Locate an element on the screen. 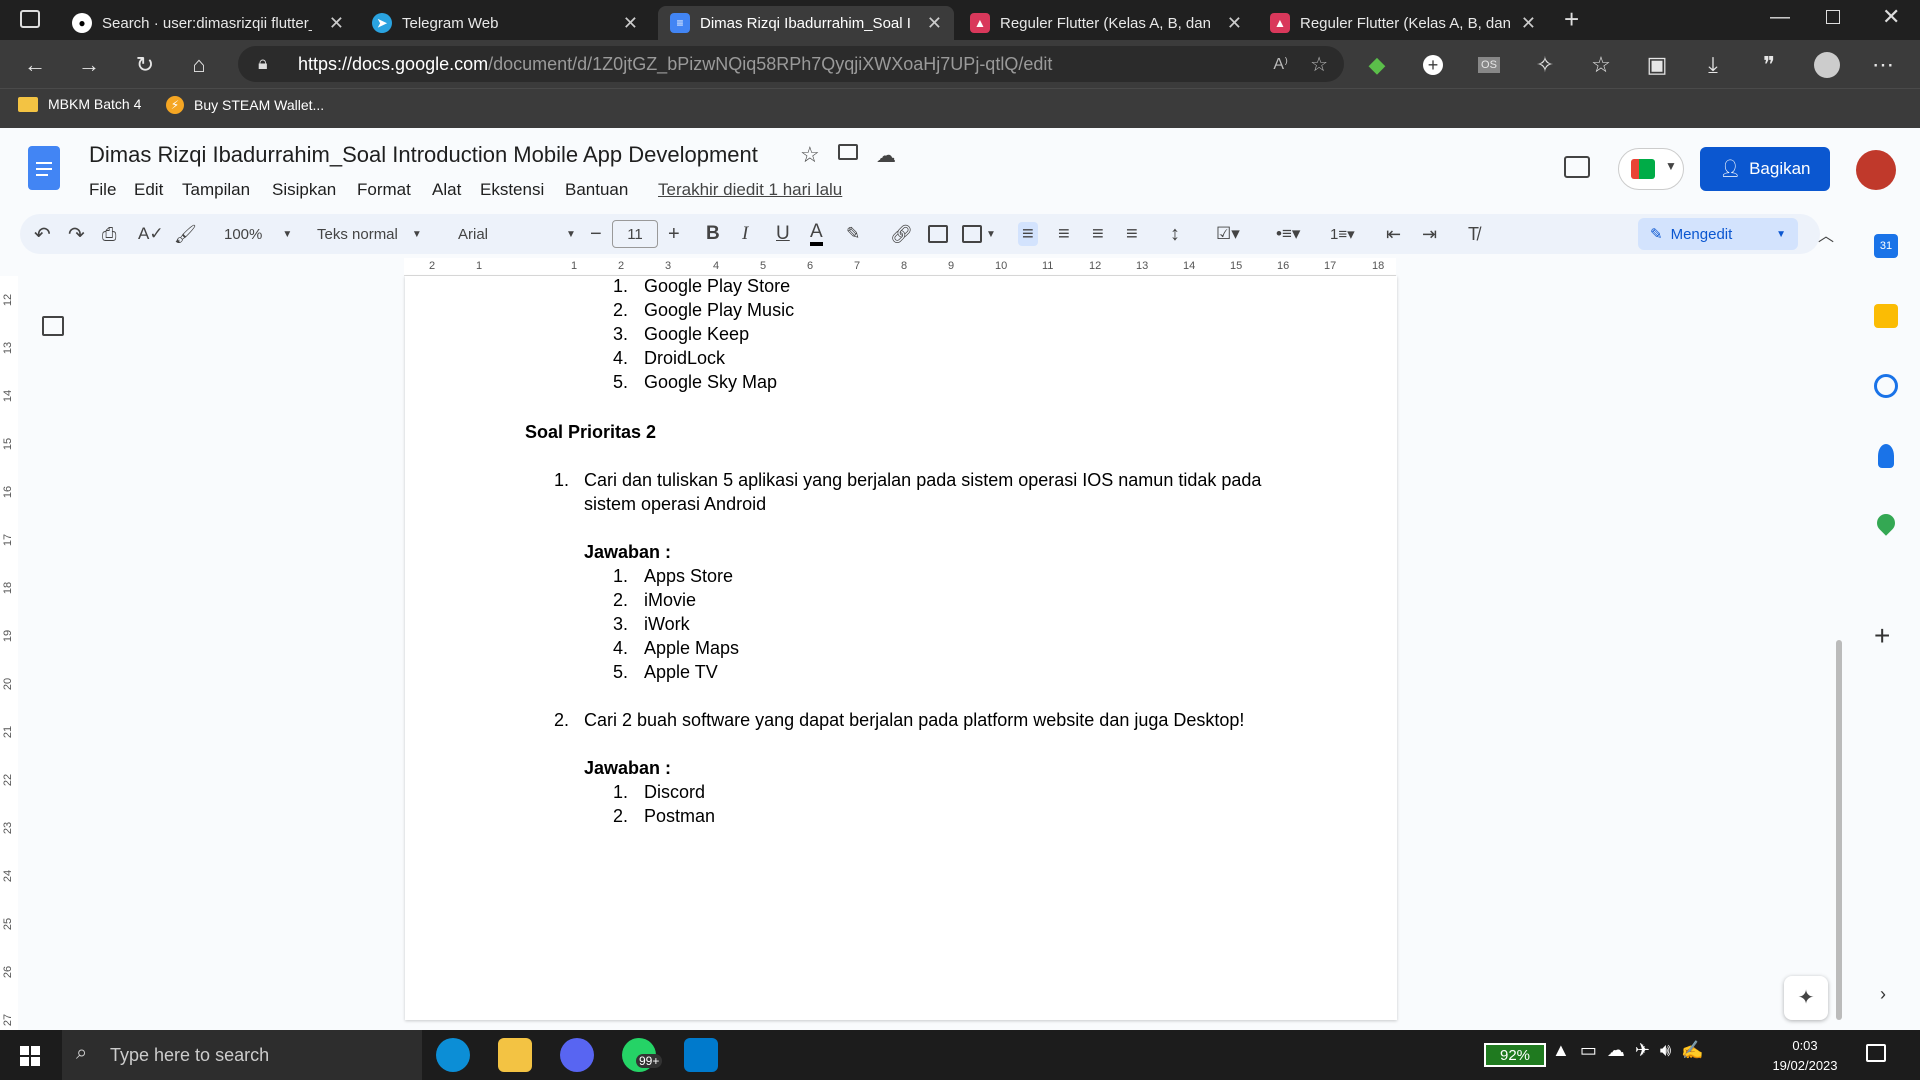  new-tab-icon: + is located at coordinates (1571, 19).